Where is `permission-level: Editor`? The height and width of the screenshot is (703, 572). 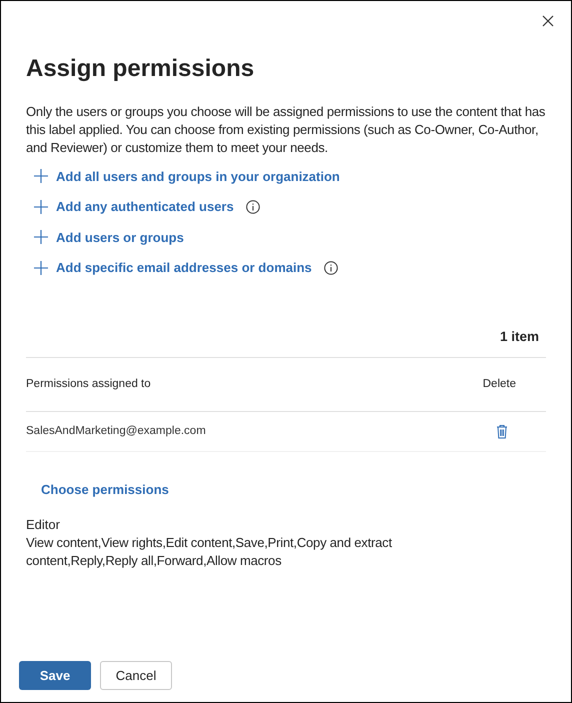
permission-level: Editor is located at coordinates (43, 525).